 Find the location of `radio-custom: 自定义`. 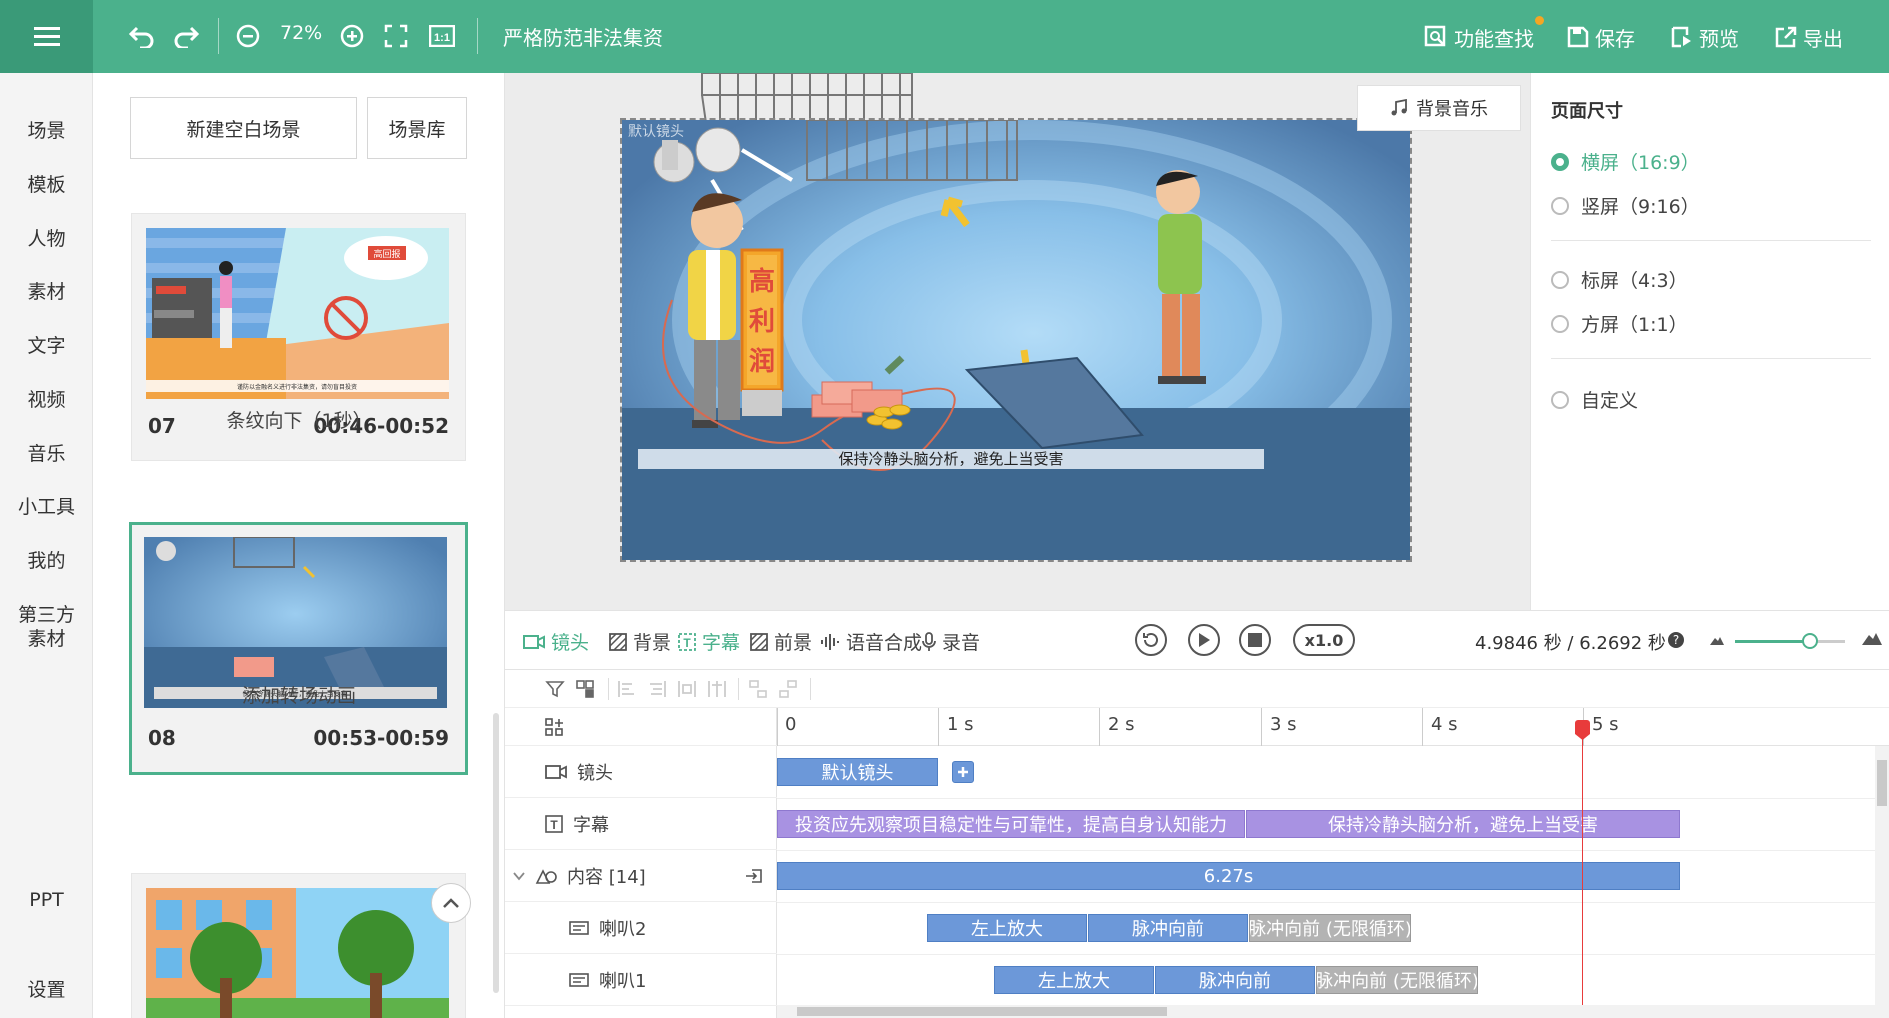

radio-custom: 自定义 is located at coordinates (1594, 399).